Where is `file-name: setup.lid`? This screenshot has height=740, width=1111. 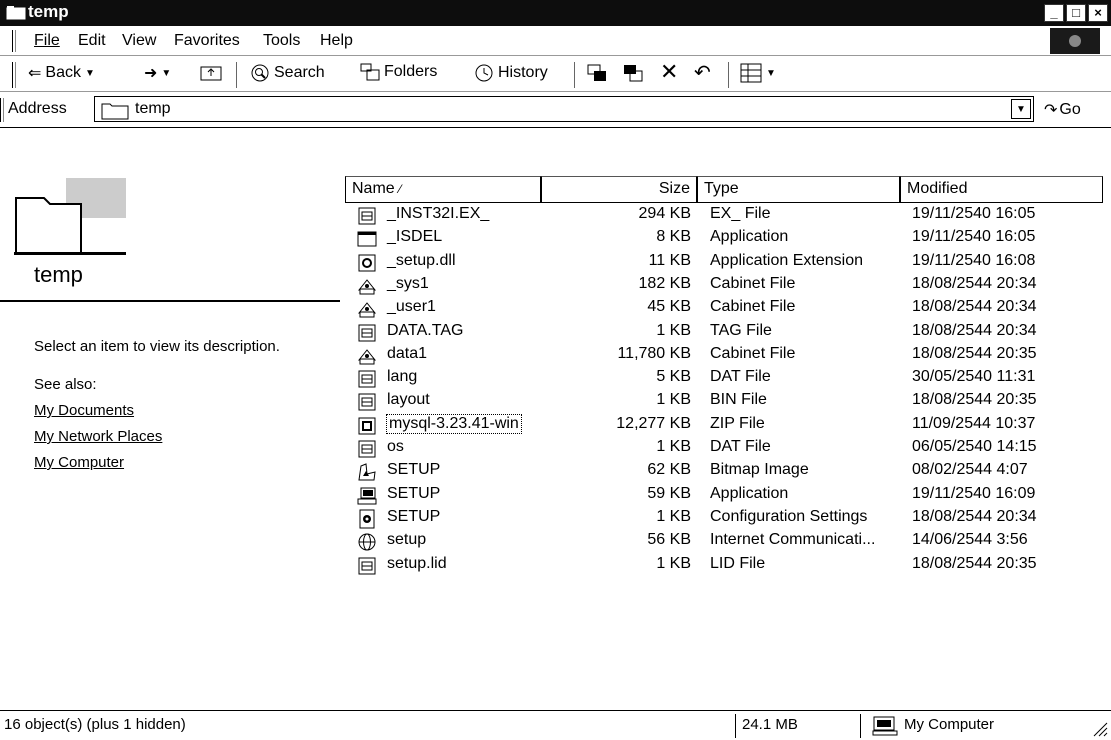 file-name: setup.lid is located at coordinates (417, 563).